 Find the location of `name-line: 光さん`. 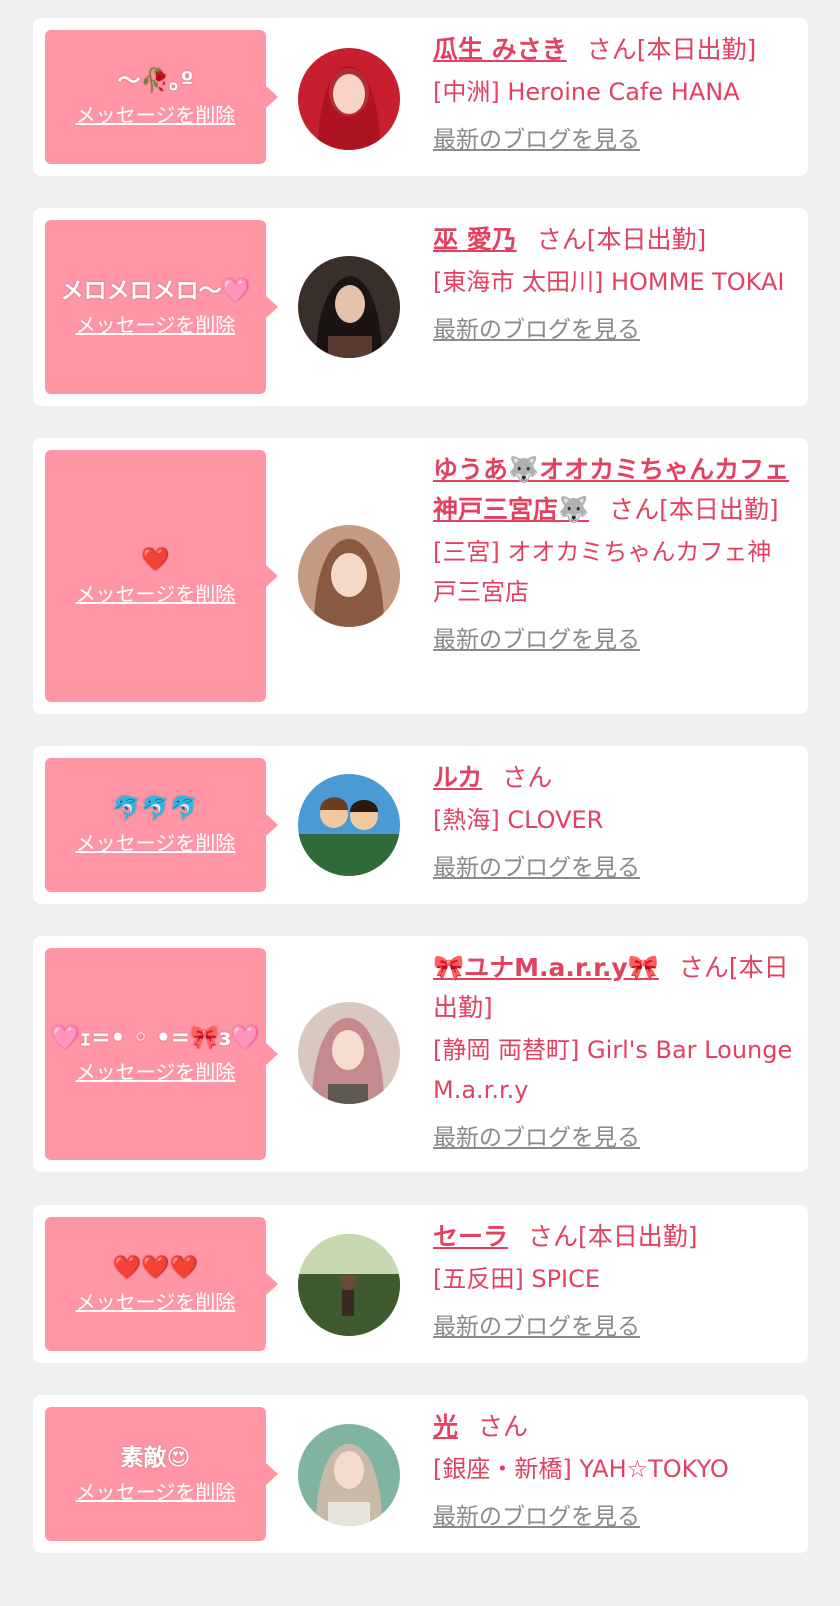

name-line: 光さん is located at coordinates (613, 1427).